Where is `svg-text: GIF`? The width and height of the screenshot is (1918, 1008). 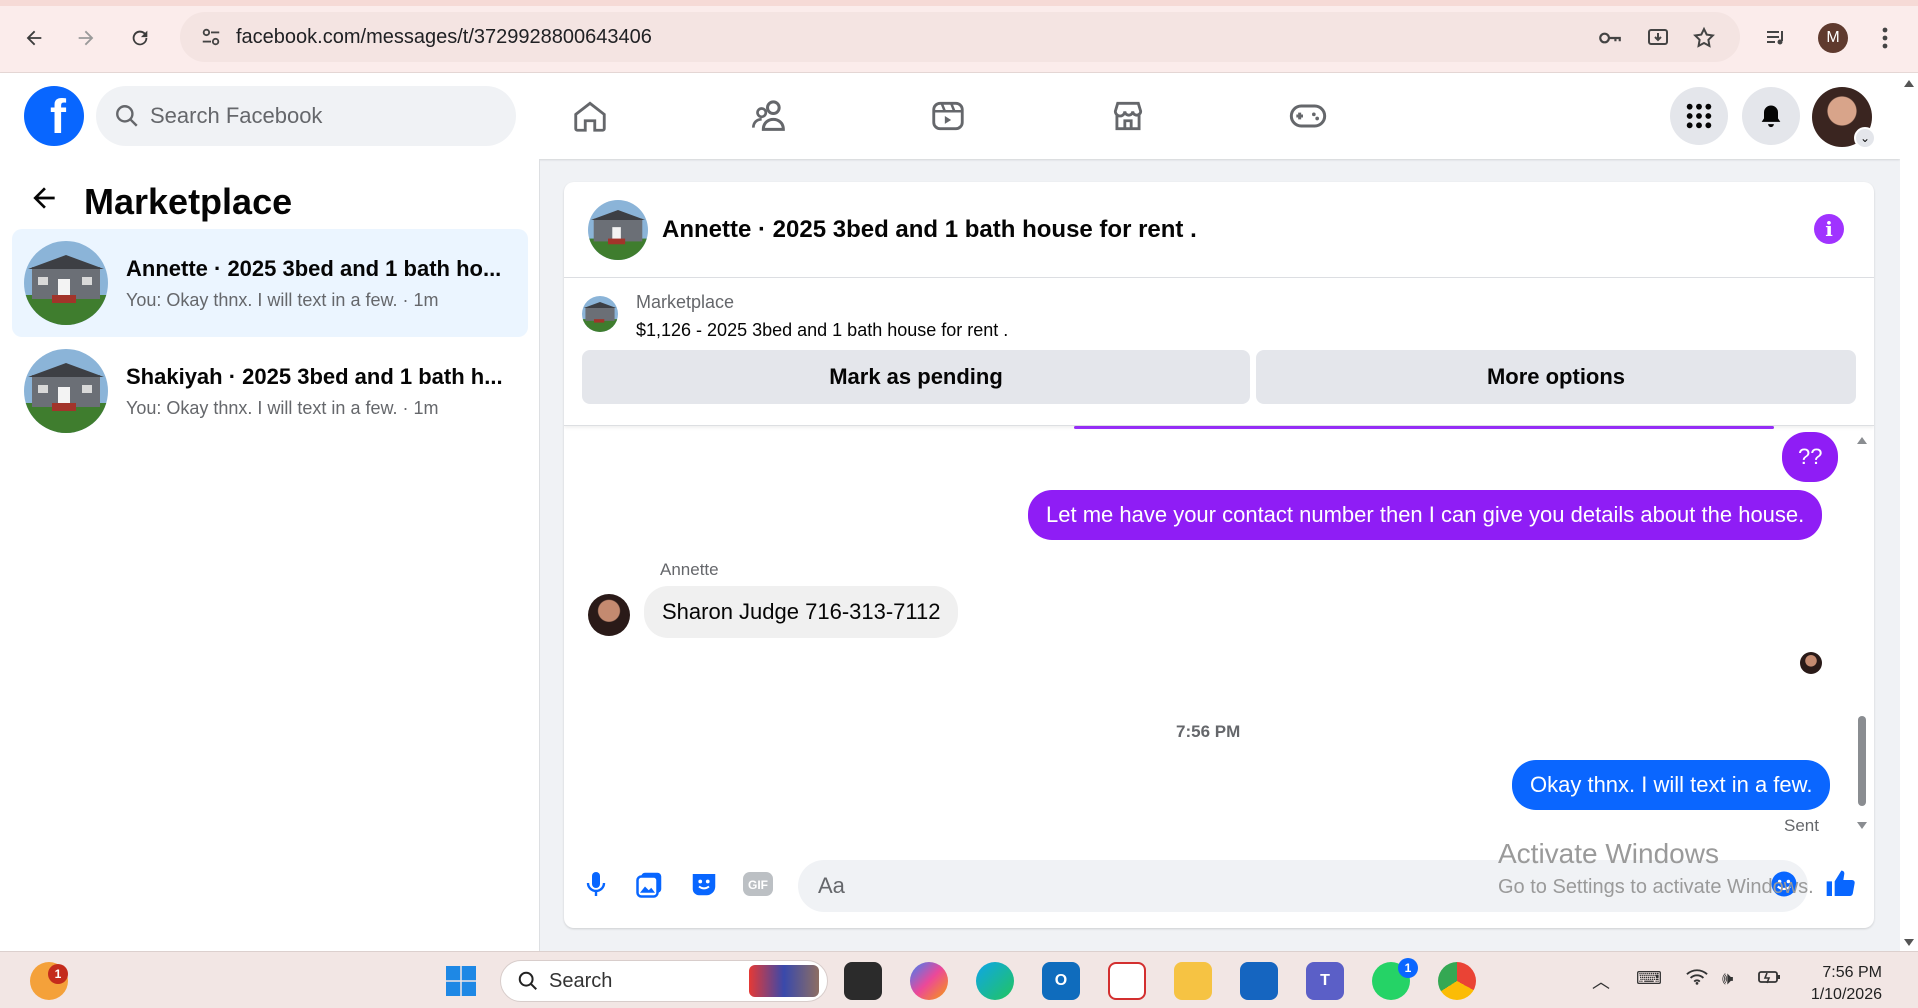
svg-text: GIF is located at coordinates (758, 885).